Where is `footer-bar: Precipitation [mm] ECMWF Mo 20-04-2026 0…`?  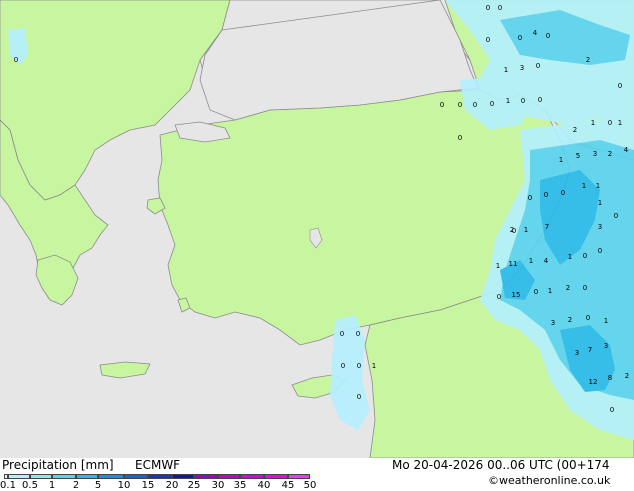
footer-bar: Precipitation [mm] ECMWF Mo 20-04-2026 0… is located at coordinates (317, 474).